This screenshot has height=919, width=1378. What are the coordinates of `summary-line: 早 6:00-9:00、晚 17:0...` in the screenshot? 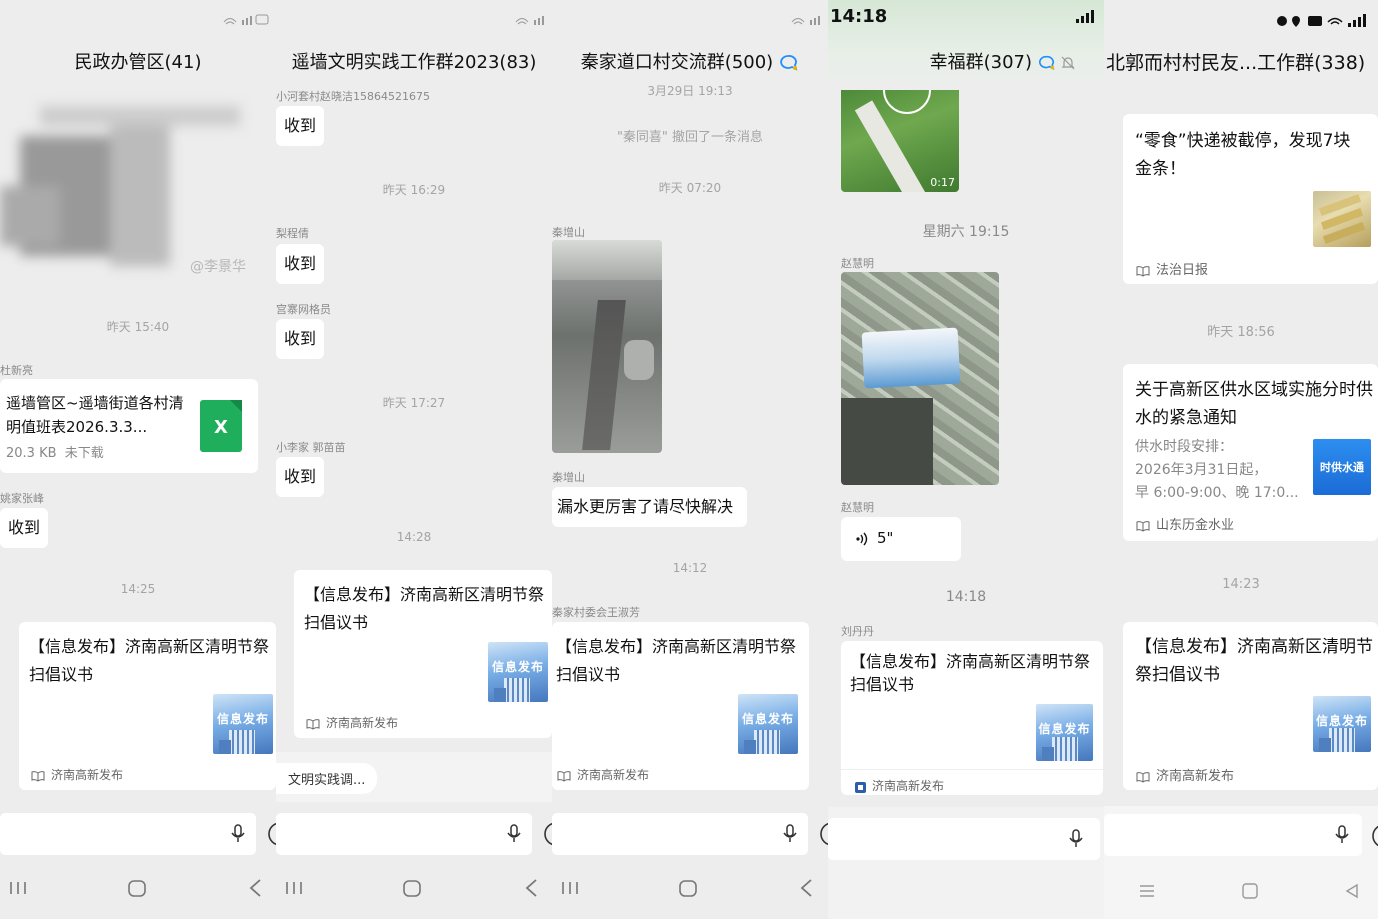 It's located at (1217, 493).